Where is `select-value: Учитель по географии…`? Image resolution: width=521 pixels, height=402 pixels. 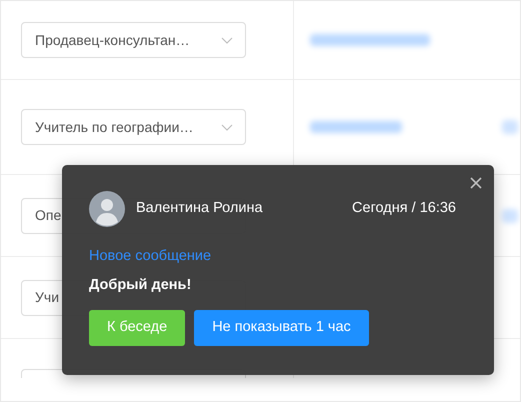 select-value: Учитель по географии… is located at coordinates (114, 127).